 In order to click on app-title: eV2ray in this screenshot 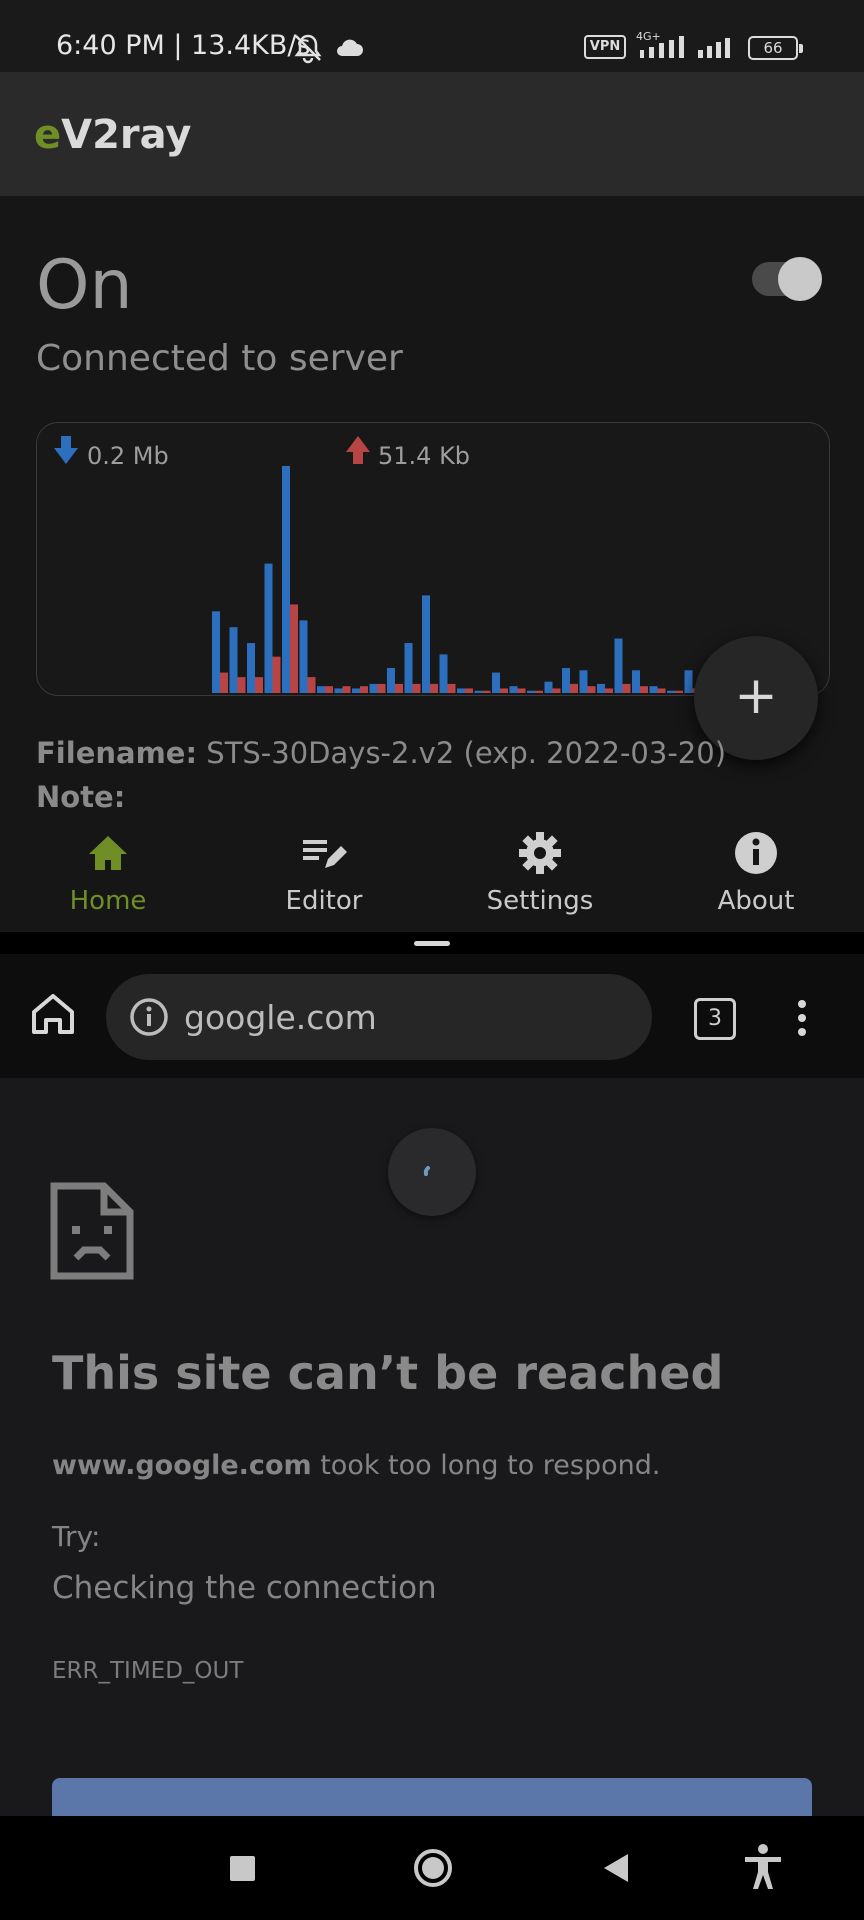, I will do `click(113, 135)`.